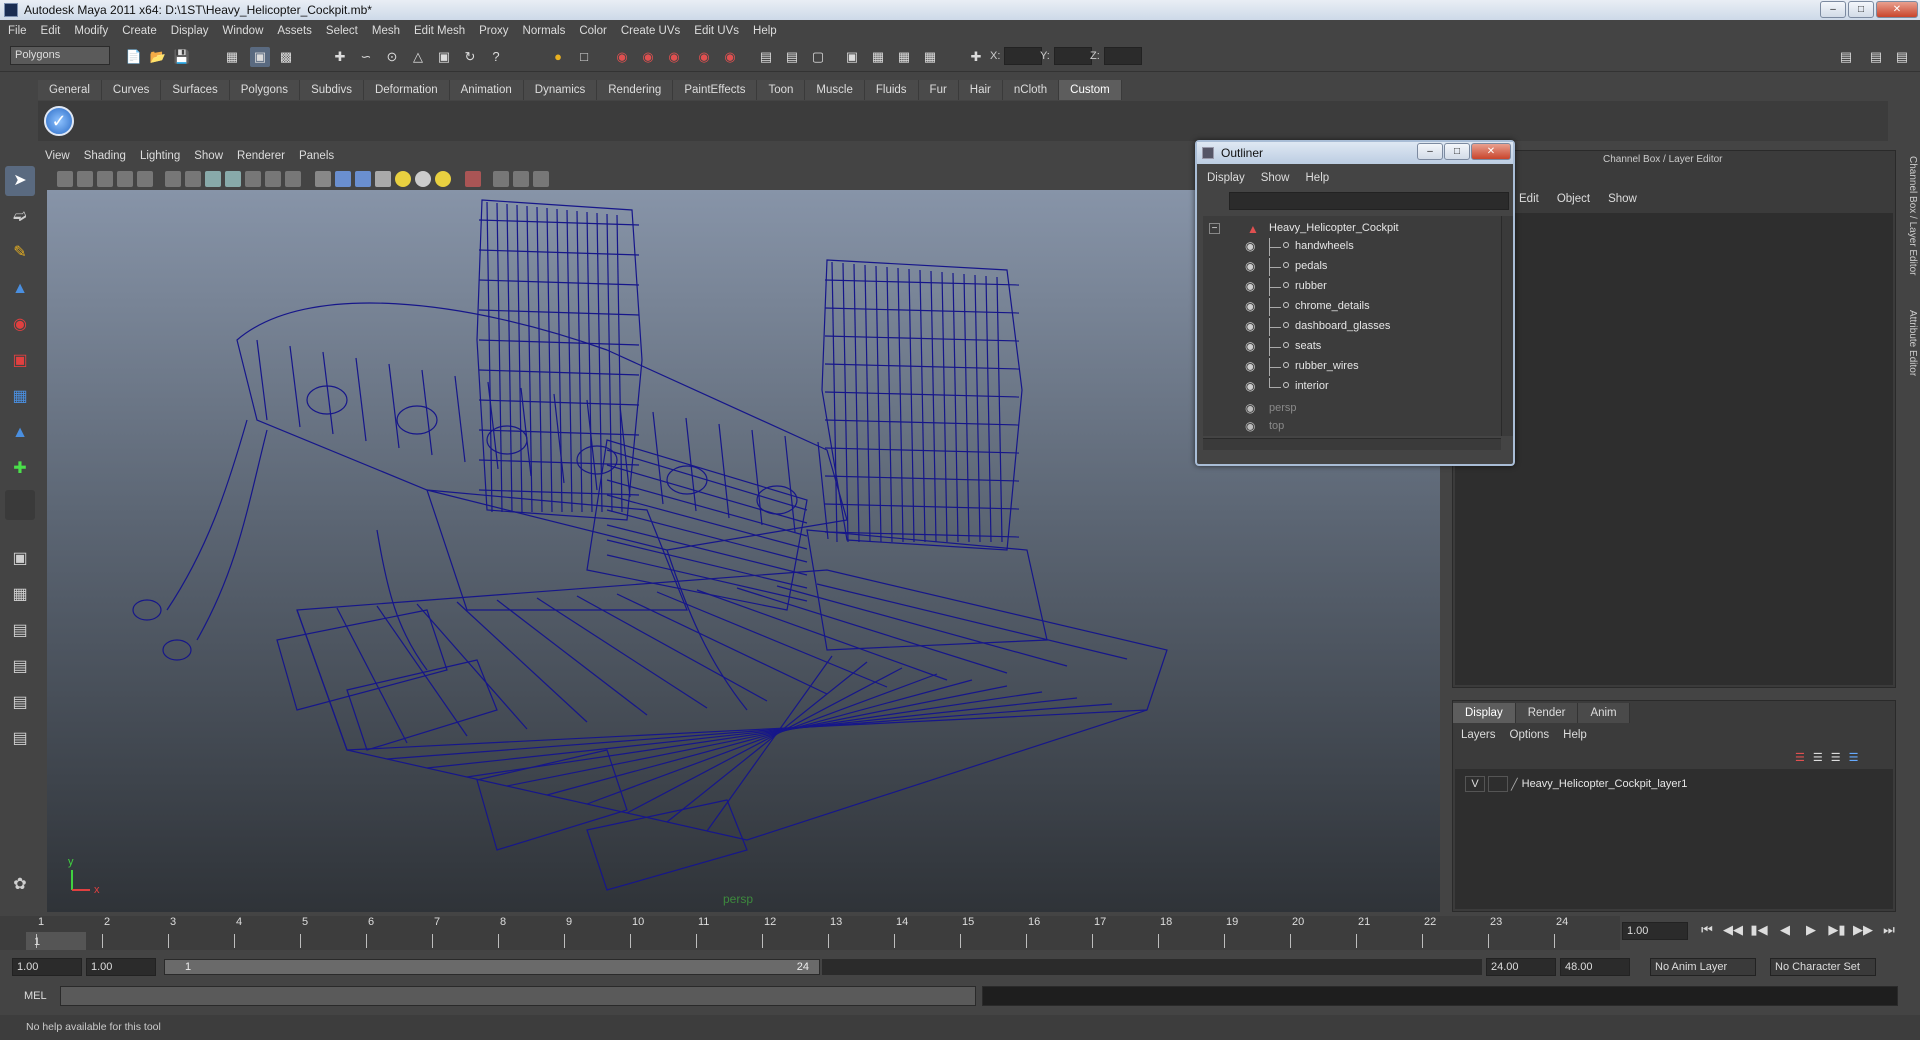  What do you see at coordinates (213, 179) in the screenshot?
I see `gate-mask-icon` at bounding box center [213, 179].